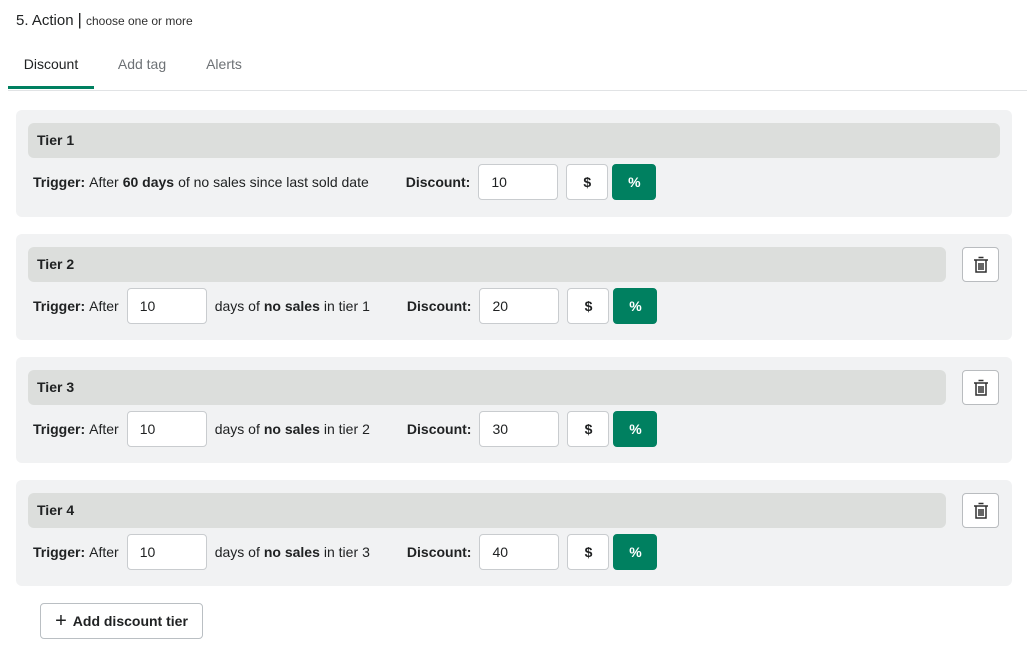 The width and height of the screenshot is (1027, 651). Describe the element at coordinates (514, 140) in the screenshot. I see `tier-header: Tier 1` at that location.